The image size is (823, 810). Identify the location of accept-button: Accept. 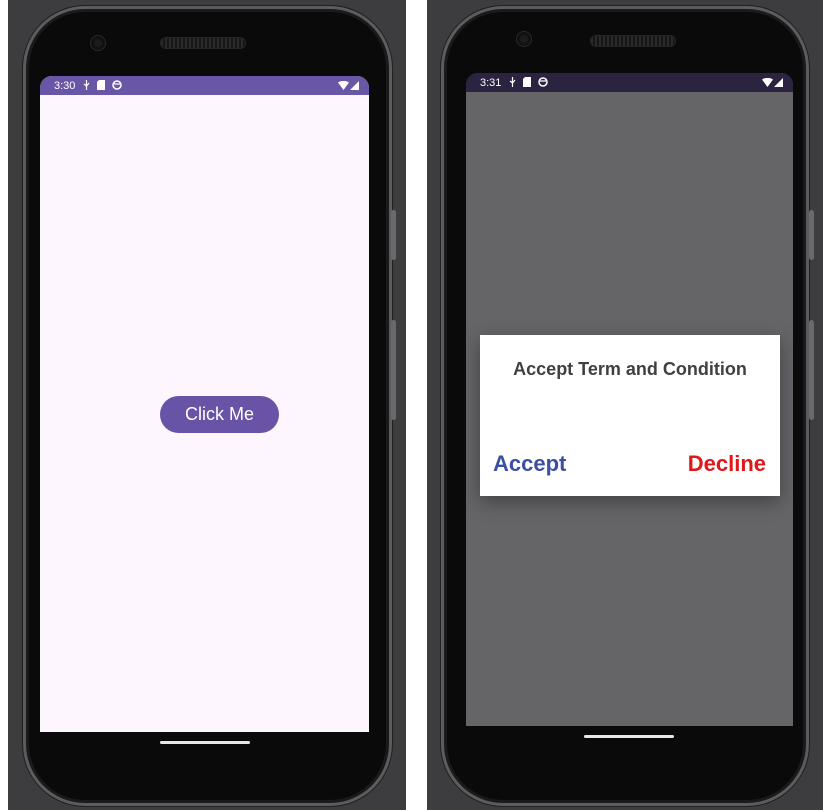
(529, 464).